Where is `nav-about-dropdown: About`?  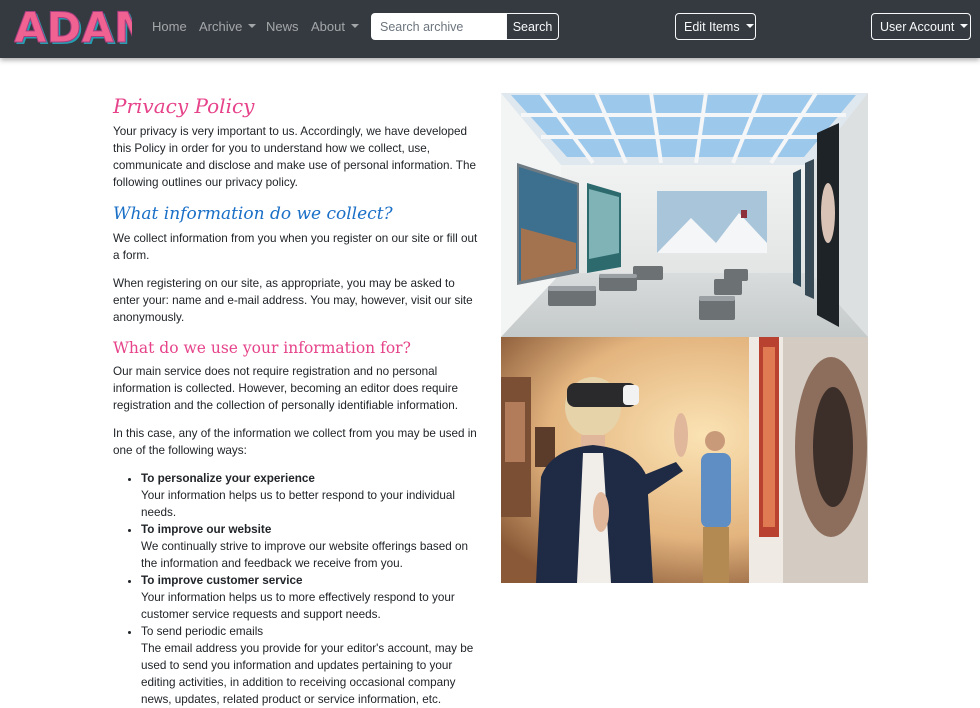
nav-about-dropdown: About is located at coordinates (335, 27).